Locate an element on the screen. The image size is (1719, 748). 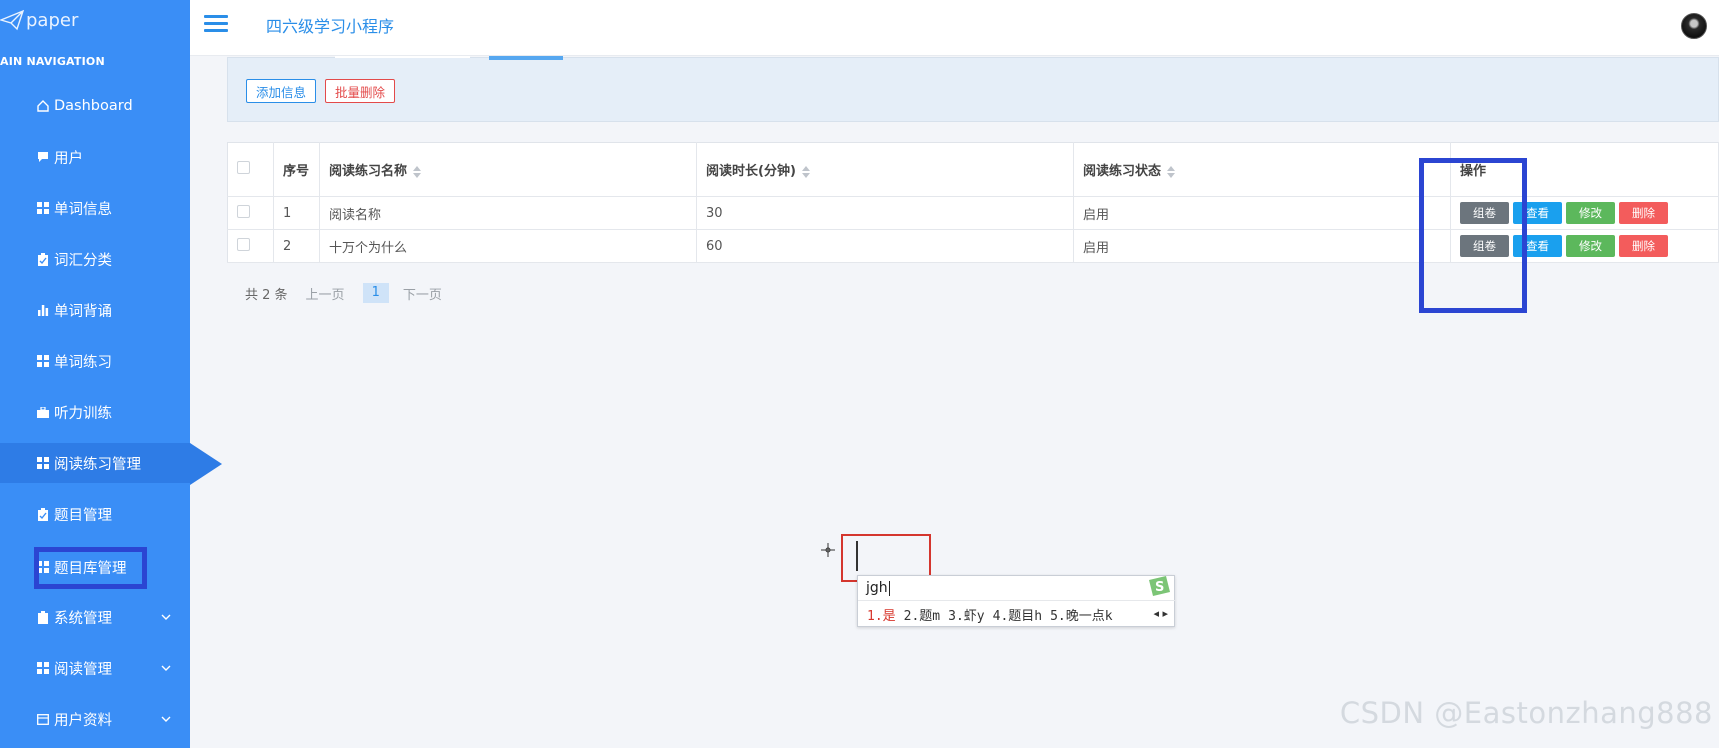
sidebar-item-label: 单词练习 is located at coordinates (83, 362).